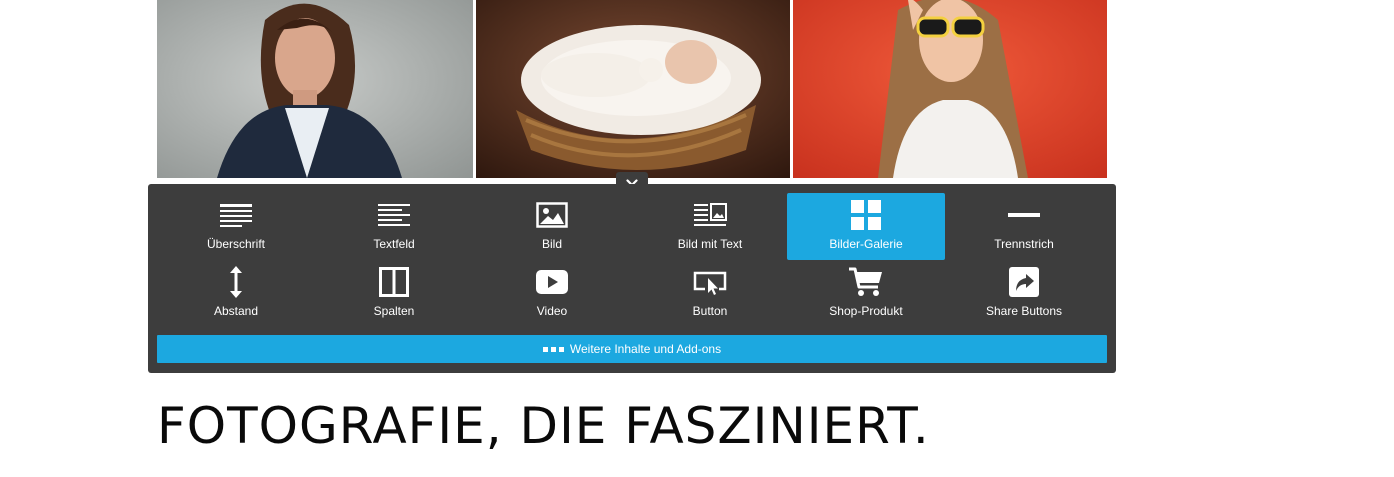 The image size is (1394, 477). What do you see at coordinates (1024, 244) in the screenshot?
I see `content-type-label: Trennstrich` at bounding box center [1024, 244].